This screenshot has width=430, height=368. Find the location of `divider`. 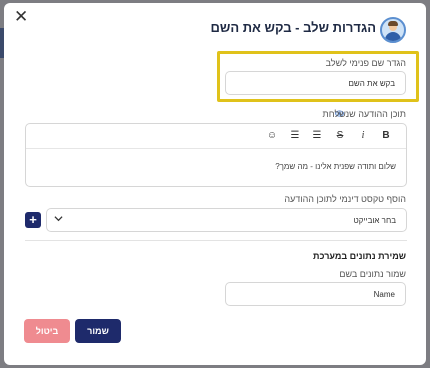

divider is located at coordinates (216, 240).